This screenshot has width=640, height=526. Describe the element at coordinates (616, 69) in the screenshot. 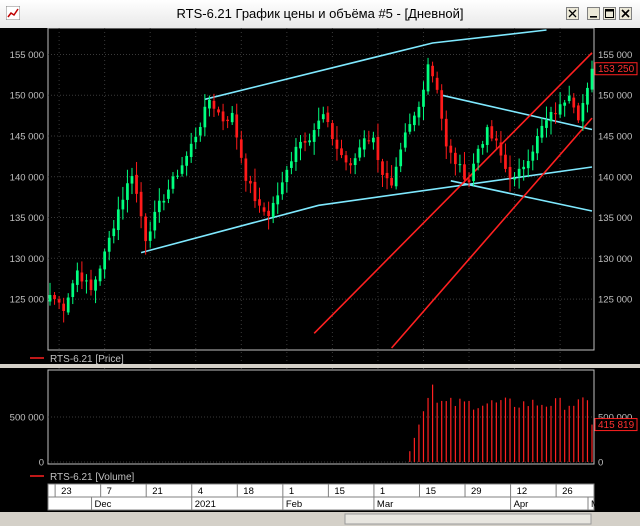

I see `current-price-label: 153 250` at that location.